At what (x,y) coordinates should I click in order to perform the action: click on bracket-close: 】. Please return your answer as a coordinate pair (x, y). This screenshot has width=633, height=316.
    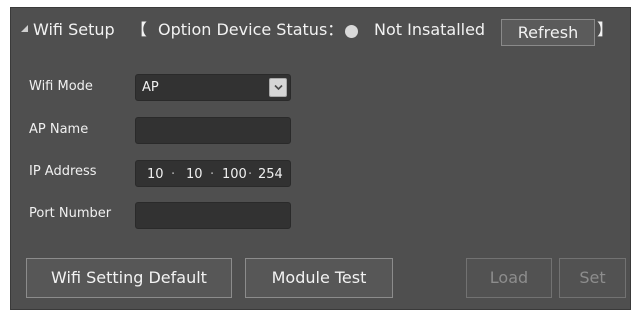
    Looking at the image, I should click on (605, 29).